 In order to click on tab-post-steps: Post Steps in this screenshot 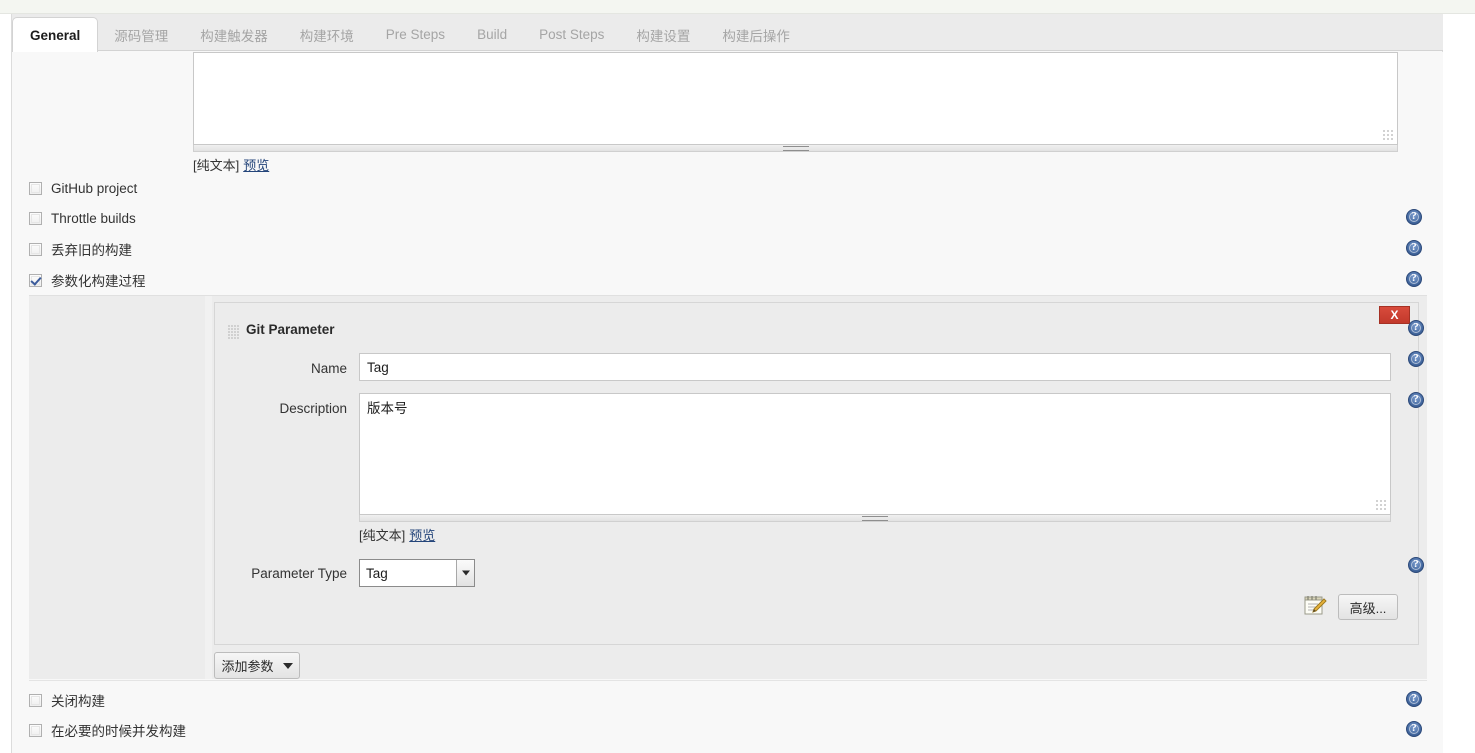, I will do `click(571, 34)`.